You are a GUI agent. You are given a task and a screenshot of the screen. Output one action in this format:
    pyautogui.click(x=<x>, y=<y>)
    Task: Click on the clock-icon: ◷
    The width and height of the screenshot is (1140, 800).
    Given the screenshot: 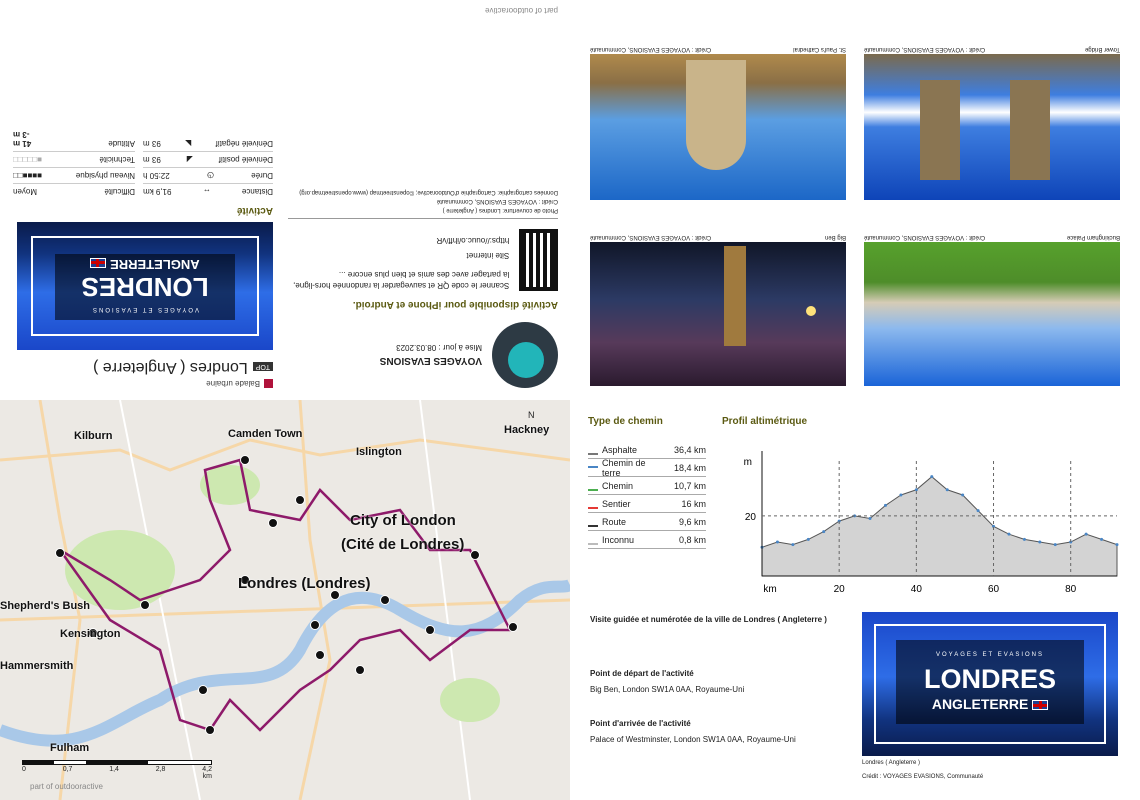 What is the action you would take?
    pyautogui.click(x=210, y=175)
    